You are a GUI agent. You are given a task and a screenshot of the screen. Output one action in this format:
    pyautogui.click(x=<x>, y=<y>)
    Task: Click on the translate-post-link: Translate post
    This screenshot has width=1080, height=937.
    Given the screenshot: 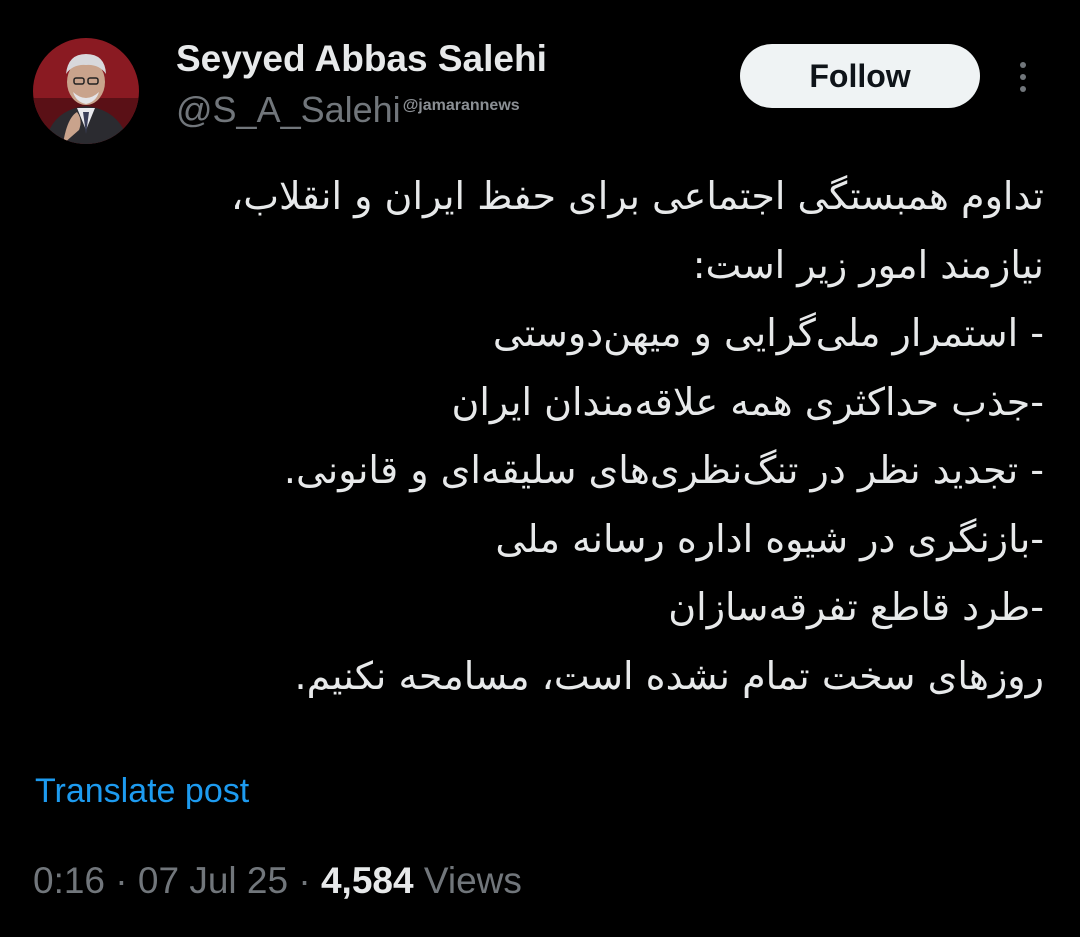 What is the action you would take?
    pyautogui.click(x=142, y=791)
    